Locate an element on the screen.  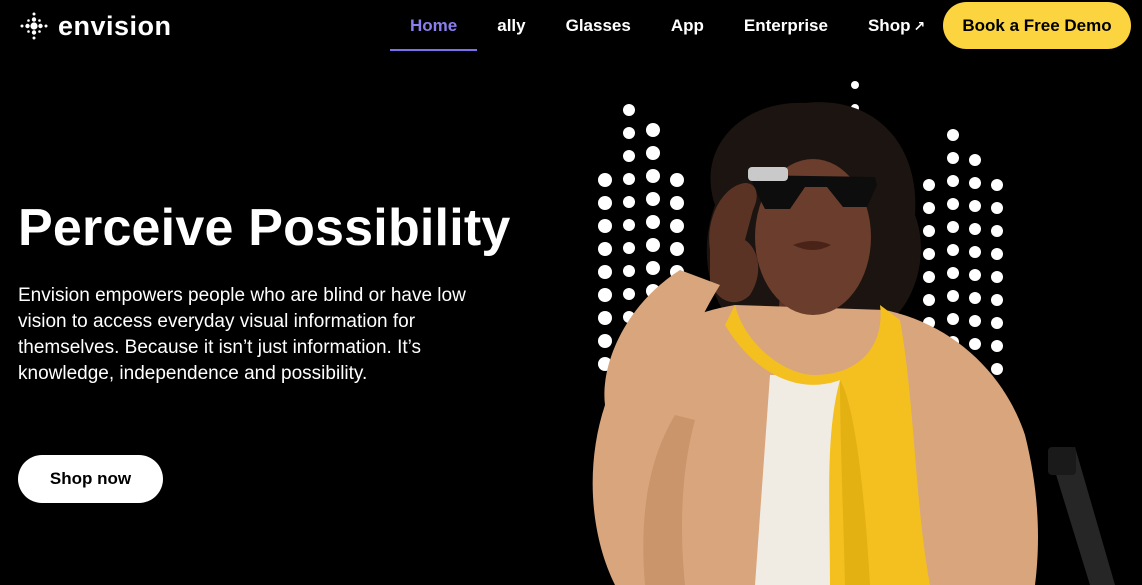
nav-item-app: App is located at coordinates (687, 26).